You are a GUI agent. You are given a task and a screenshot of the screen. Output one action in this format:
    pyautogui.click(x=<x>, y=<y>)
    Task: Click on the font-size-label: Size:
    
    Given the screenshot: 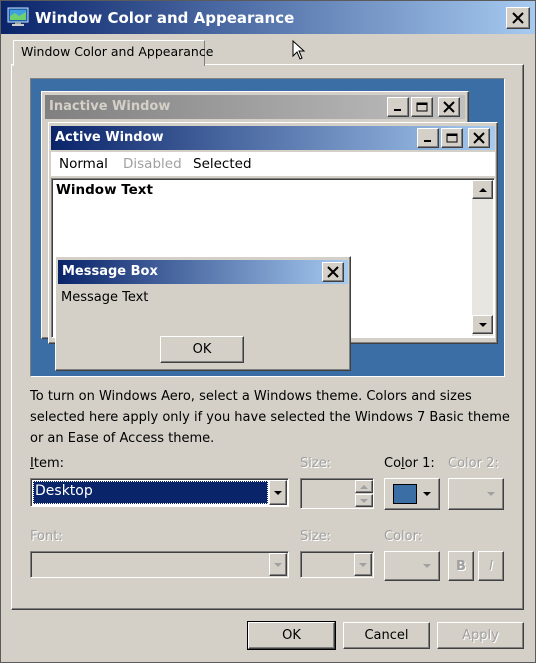 What is the action you would take?
    pyautogui.click(x=316, y=536)
    